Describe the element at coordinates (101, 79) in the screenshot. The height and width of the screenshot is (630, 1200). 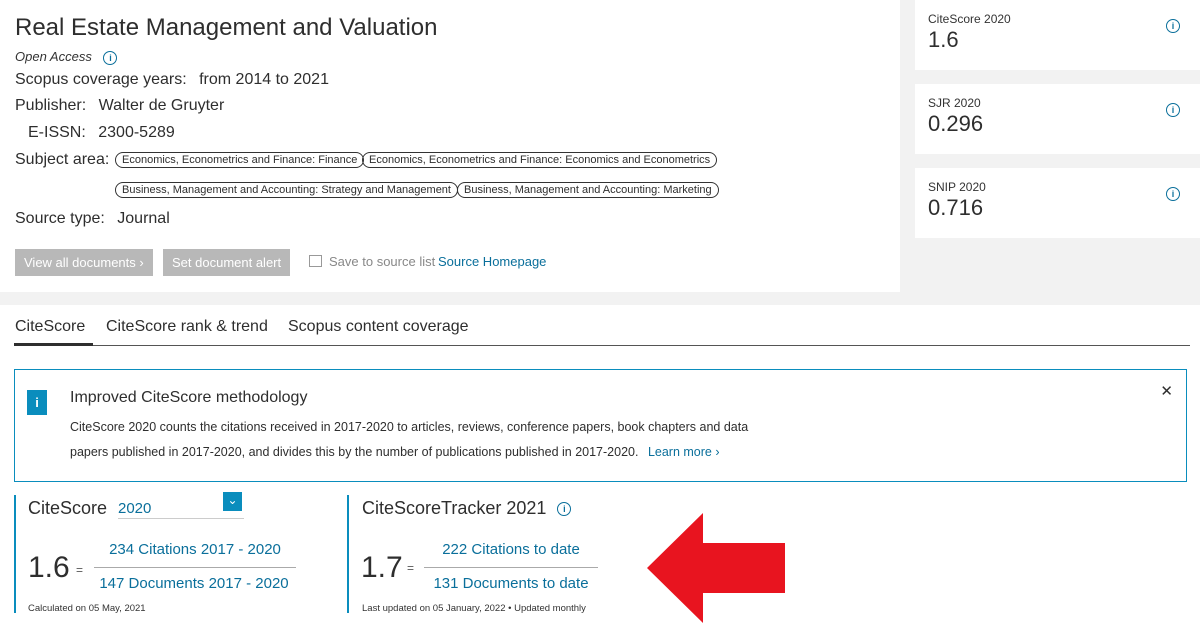
I see `coverage-label: Scopus coverage years:` at that location.